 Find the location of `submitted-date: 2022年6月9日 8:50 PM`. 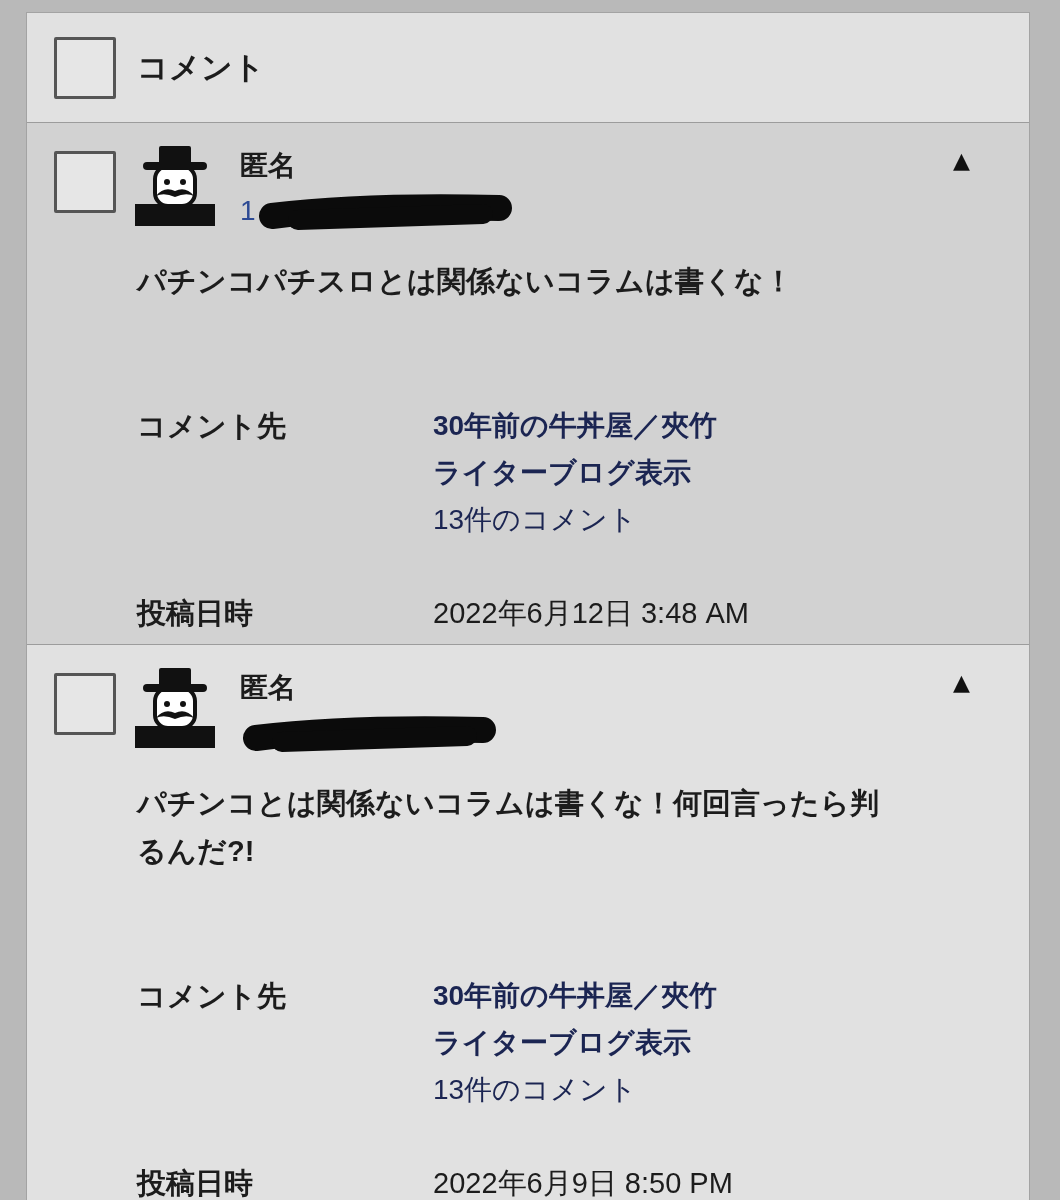

submitted-date: 2022年6月9日 8:50 PM is located at coordinates (583, 1183).